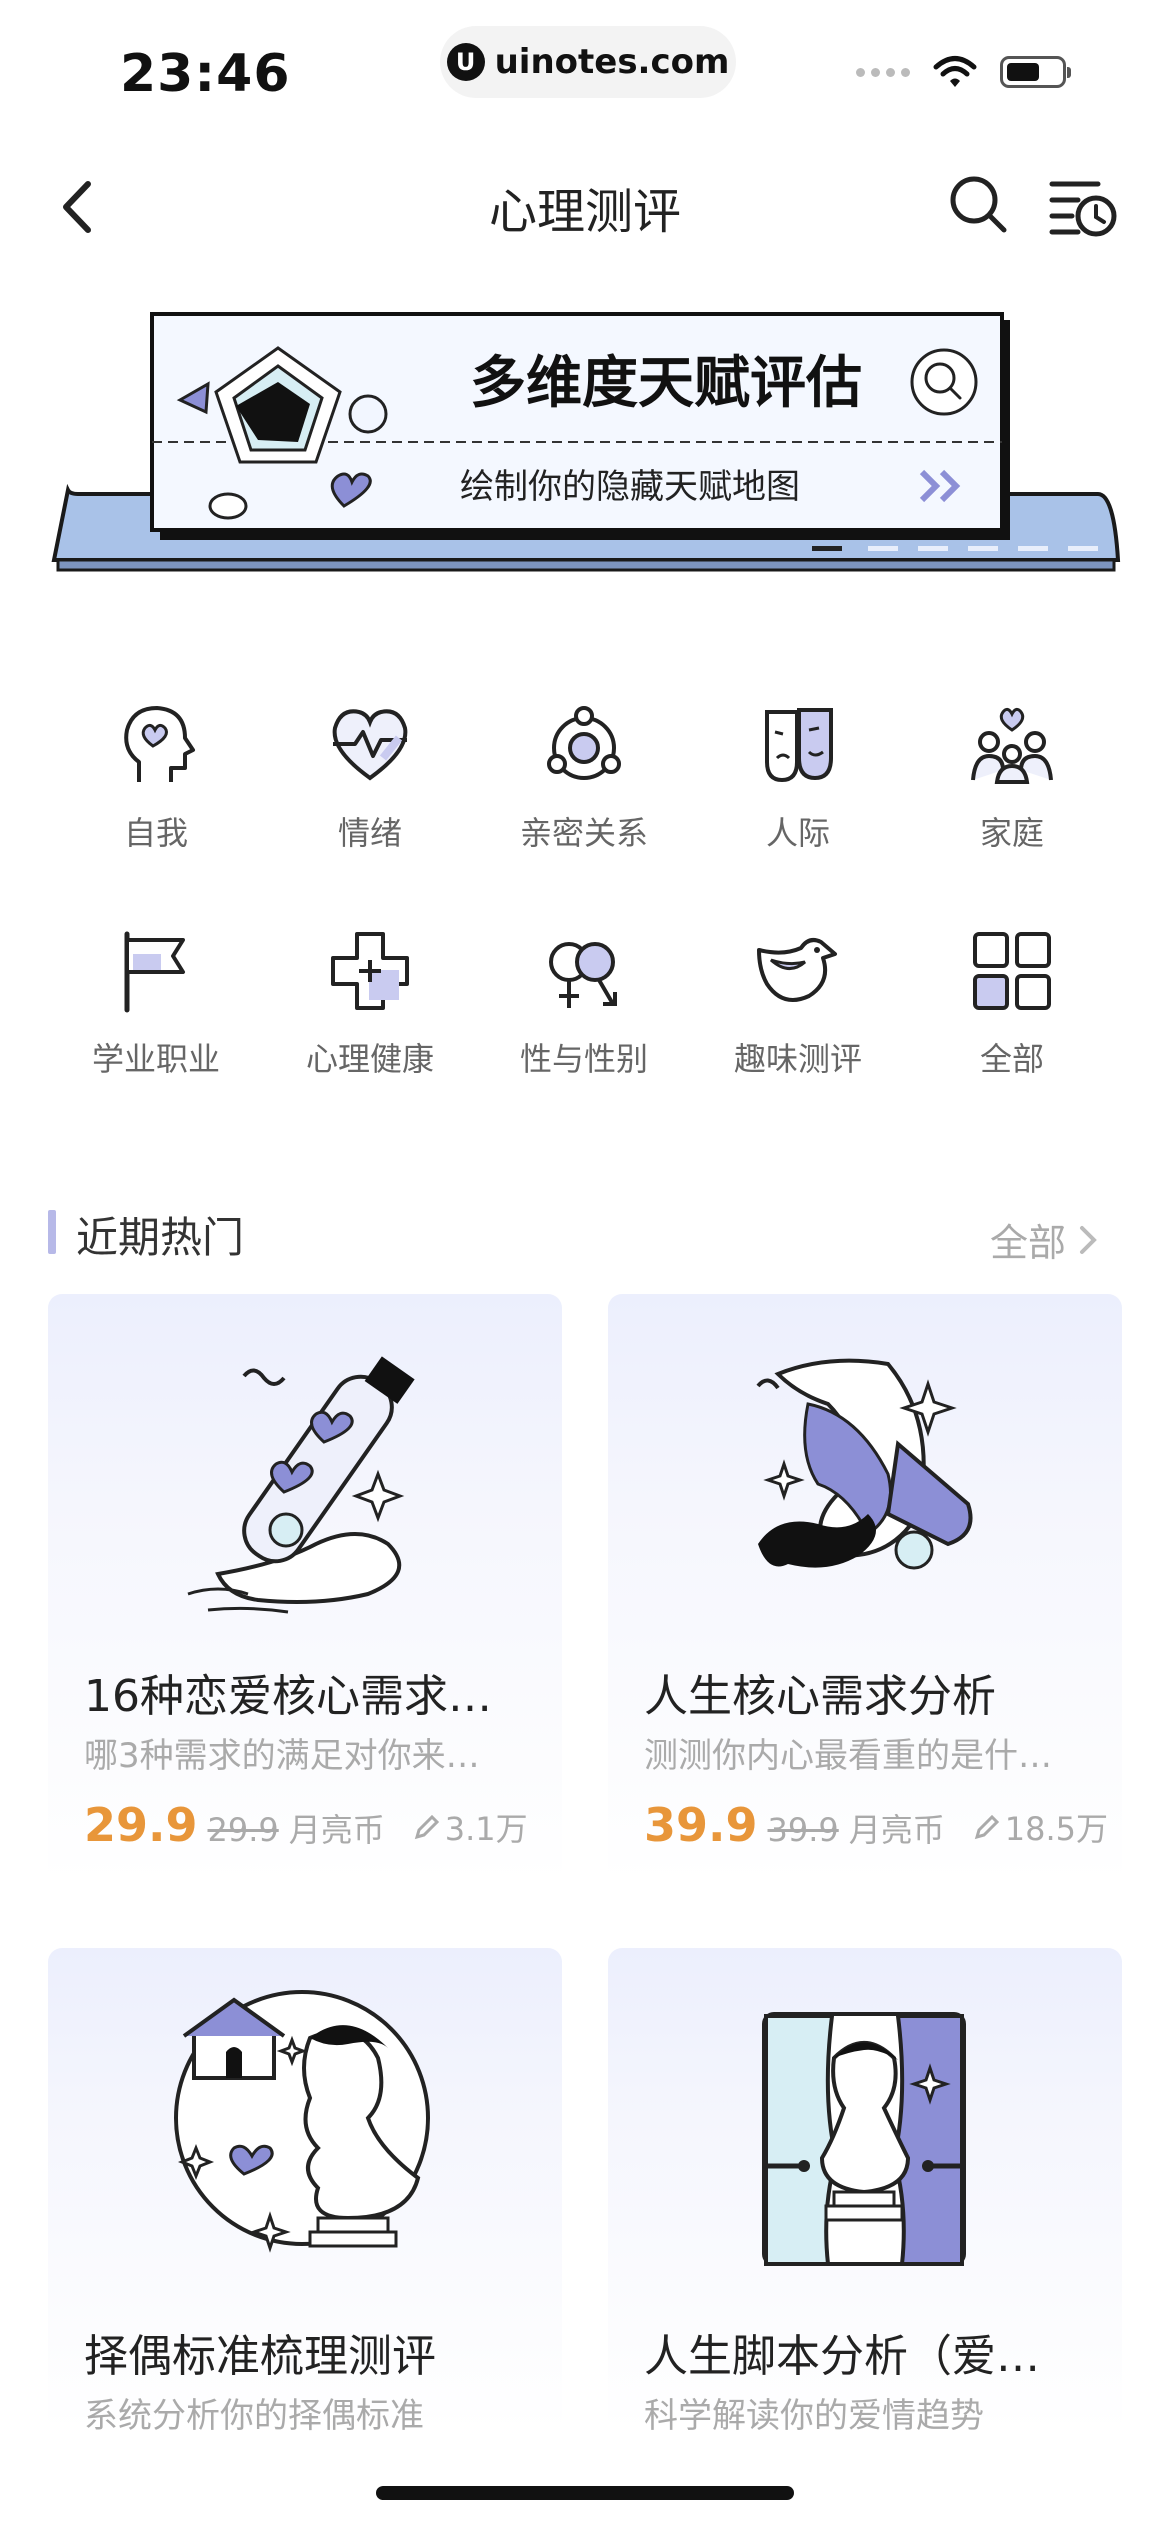 This screenshot has width=1170, height=2532. Describe the element at coordinates (955, 71) in the screenshot. I see `wifi-icon` at that location.